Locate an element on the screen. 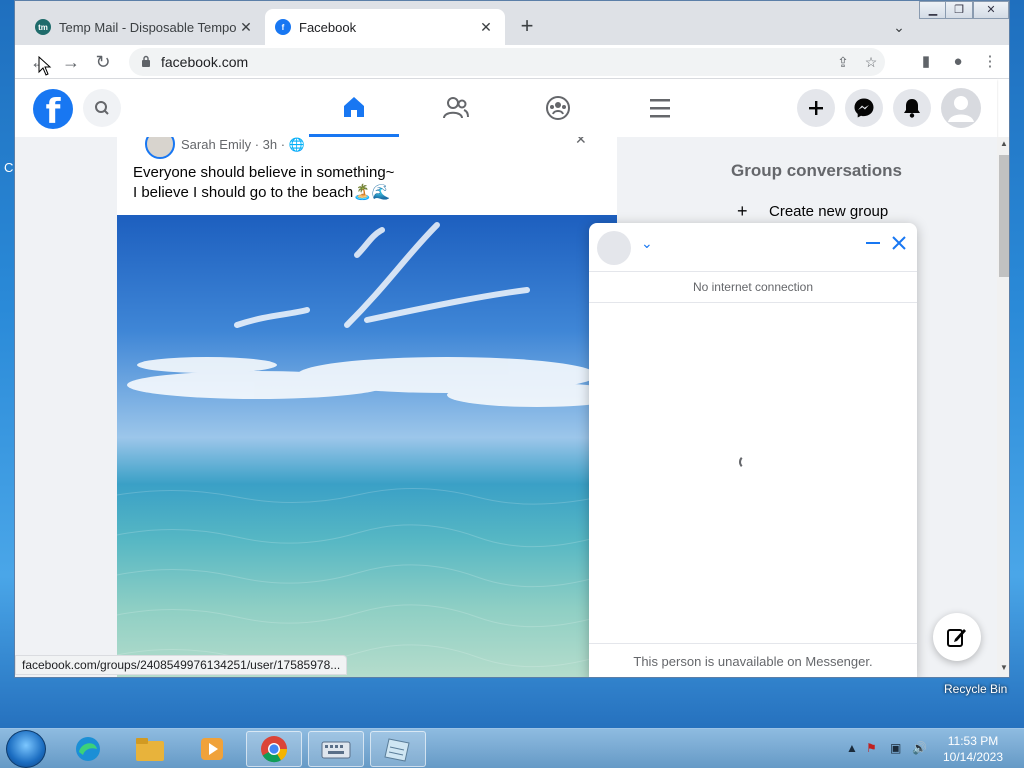 This screenshot has width=1024, height=768. taskbar-notepad is located at coordinates (398, 749).